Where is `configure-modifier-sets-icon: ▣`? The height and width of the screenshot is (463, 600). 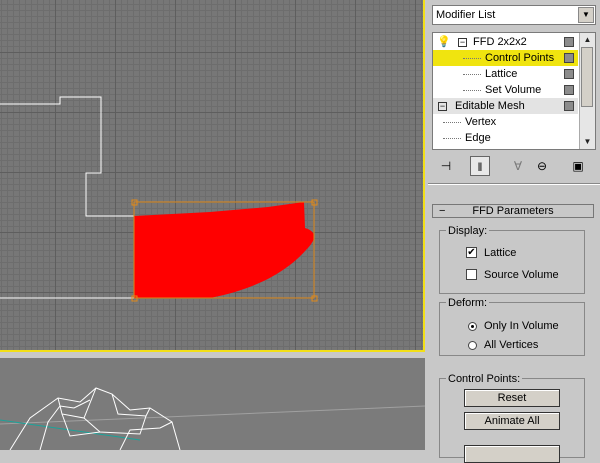
configure-modifier-sets-icon: ▣ is located at coordinates (578, 166).